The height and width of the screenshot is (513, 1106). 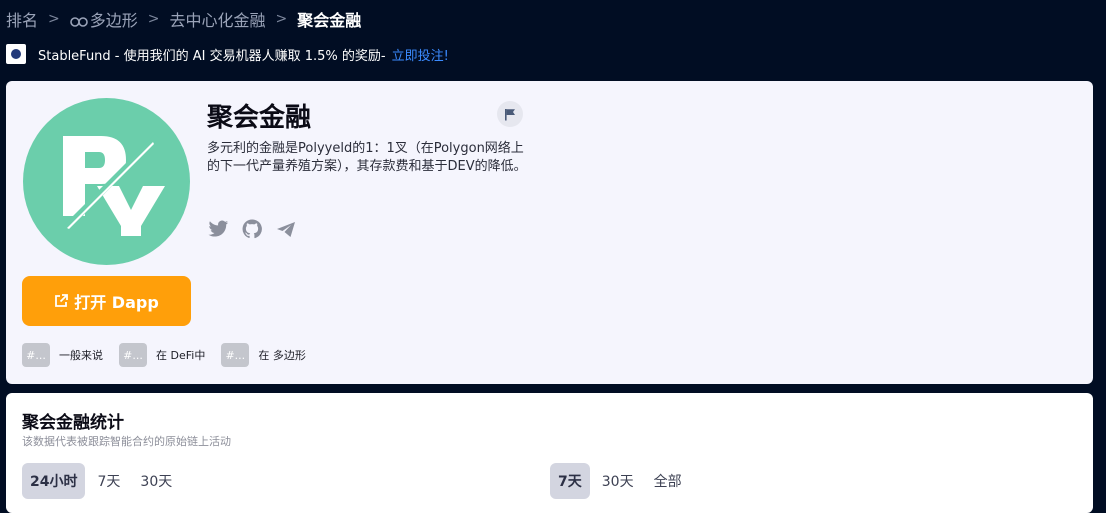 I want to click on report-flag-button, so click(x=510, y=114).